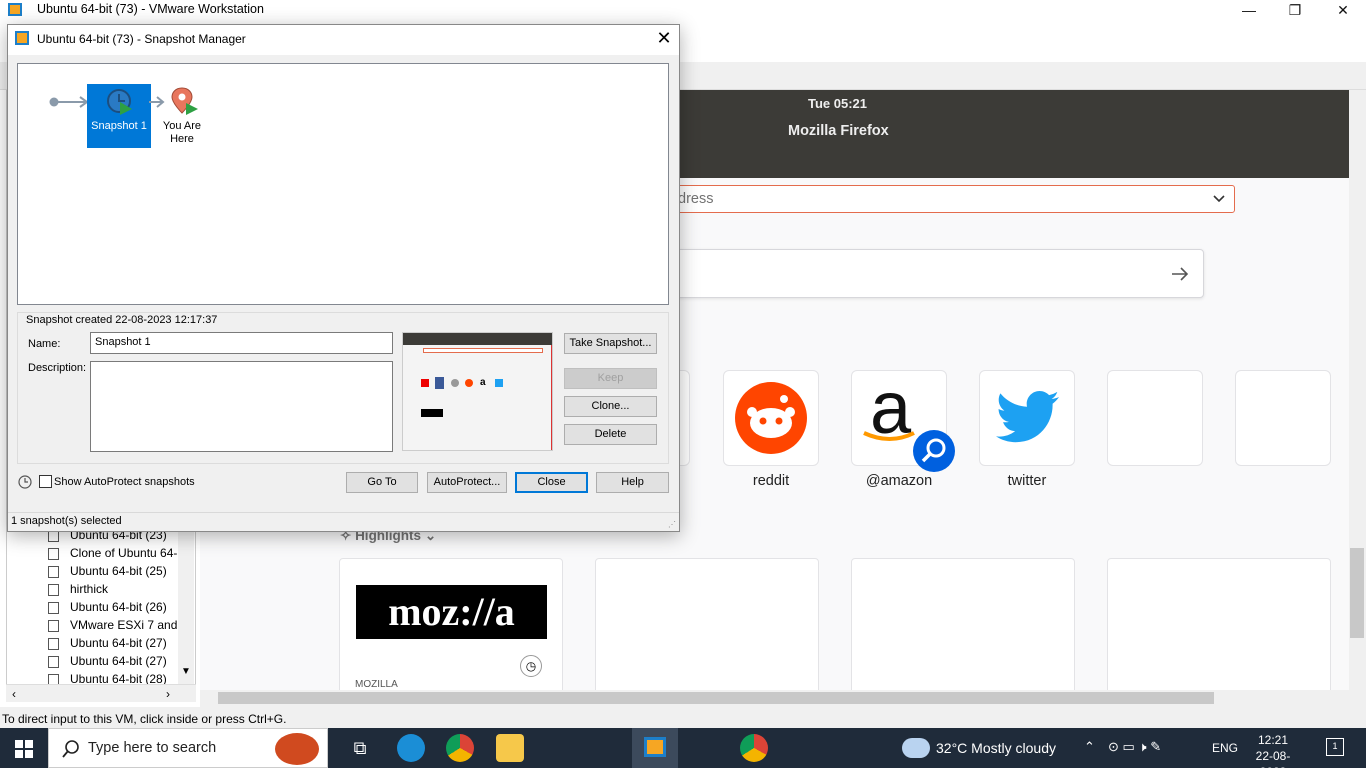 This screenshot has width=1366, height=780. I want to click on taskbar-search-placeholder: Type here to search, so click(152, 748).